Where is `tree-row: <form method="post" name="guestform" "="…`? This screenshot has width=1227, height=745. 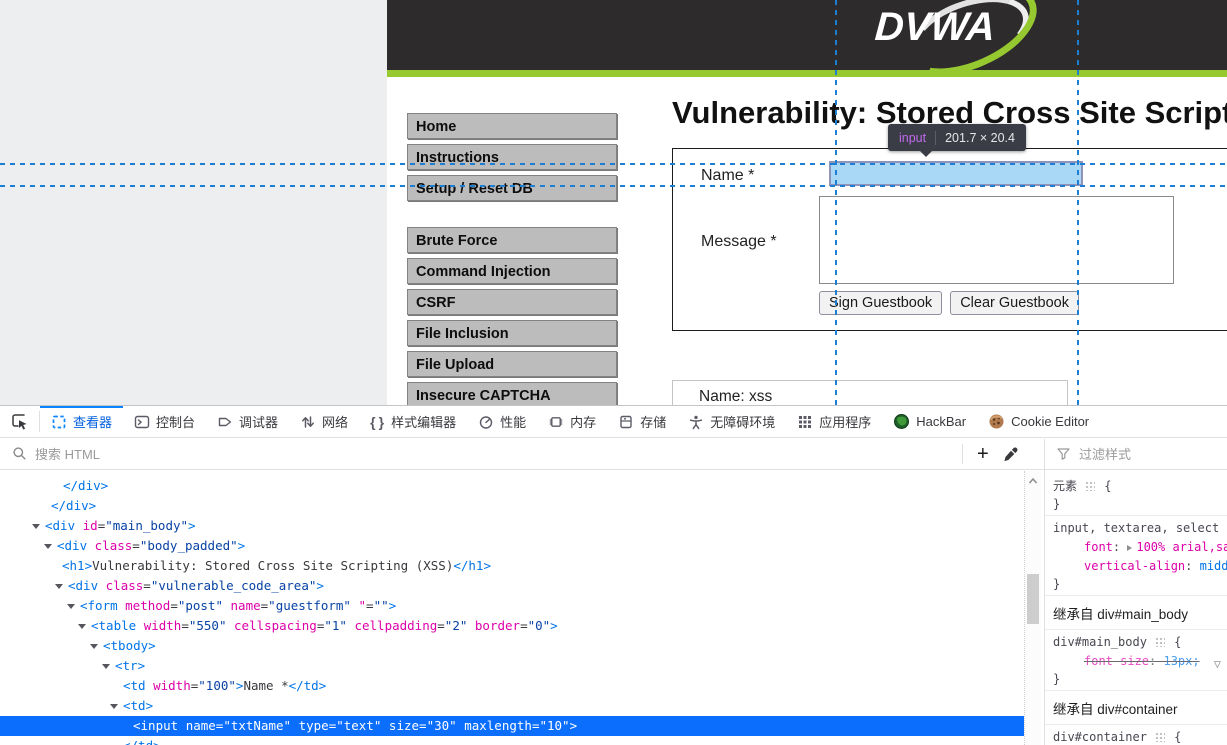
tree-row: <form method="post" name="guestform" "="… is located at coordinates (512, 606).